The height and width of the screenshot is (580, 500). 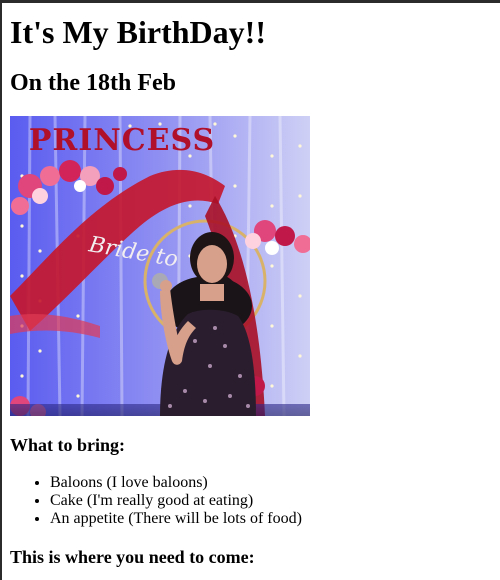 I want to click on page-title: It's My BirthDay!!, so click(x=138, y=32).